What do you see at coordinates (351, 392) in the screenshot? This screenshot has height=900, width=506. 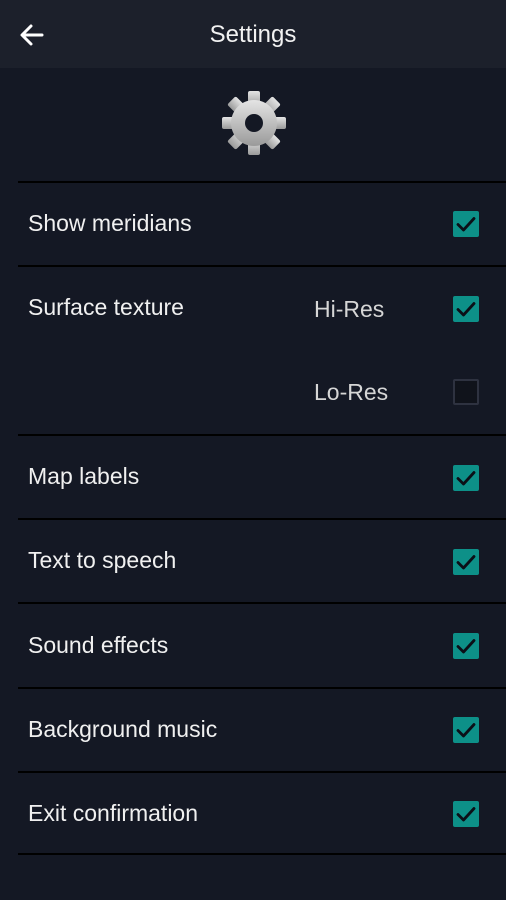 I see `lo-res-label: Lo-Res` at bounding box center [351, 392].